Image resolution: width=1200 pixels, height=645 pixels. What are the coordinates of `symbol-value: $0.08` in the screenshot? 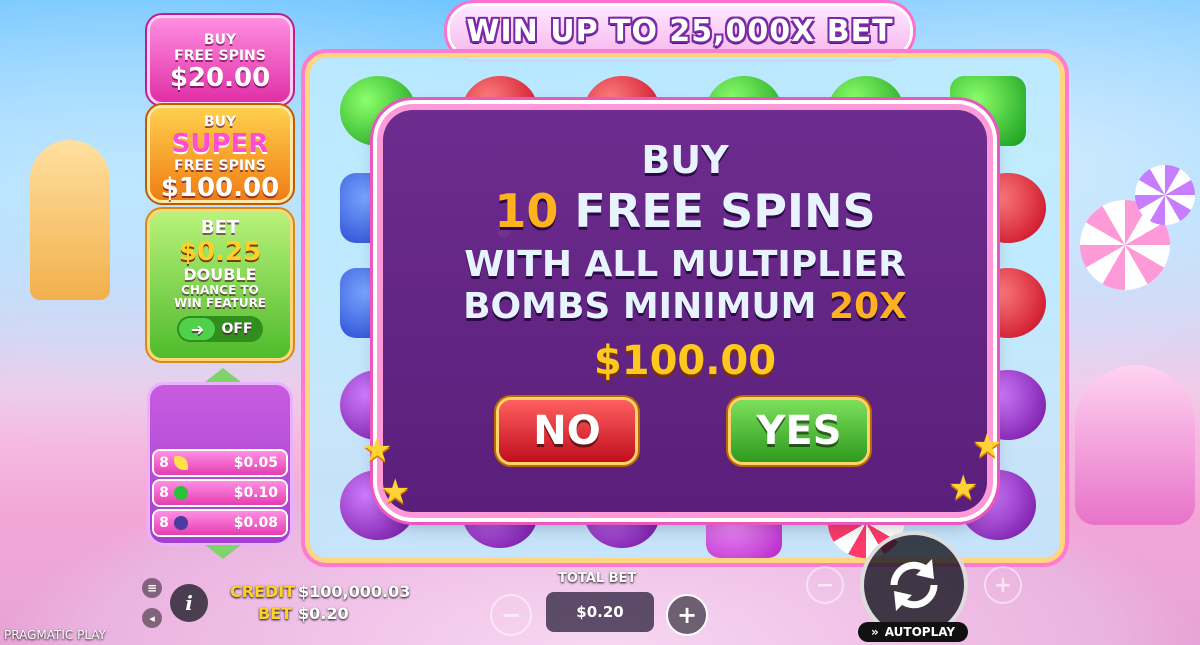 It's located at (255, 523).